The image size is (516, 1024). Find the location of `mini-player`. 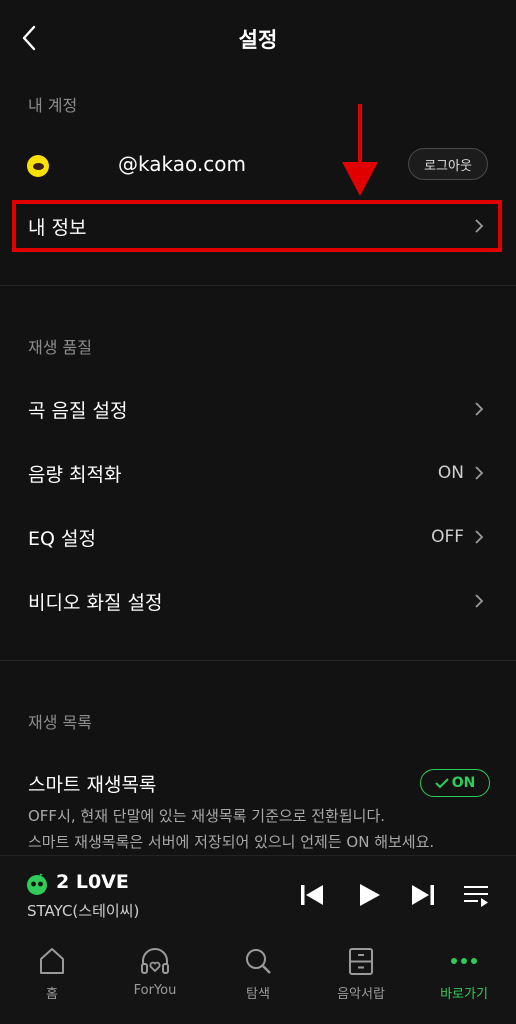

mini-player is located at coordinates (258, 896).